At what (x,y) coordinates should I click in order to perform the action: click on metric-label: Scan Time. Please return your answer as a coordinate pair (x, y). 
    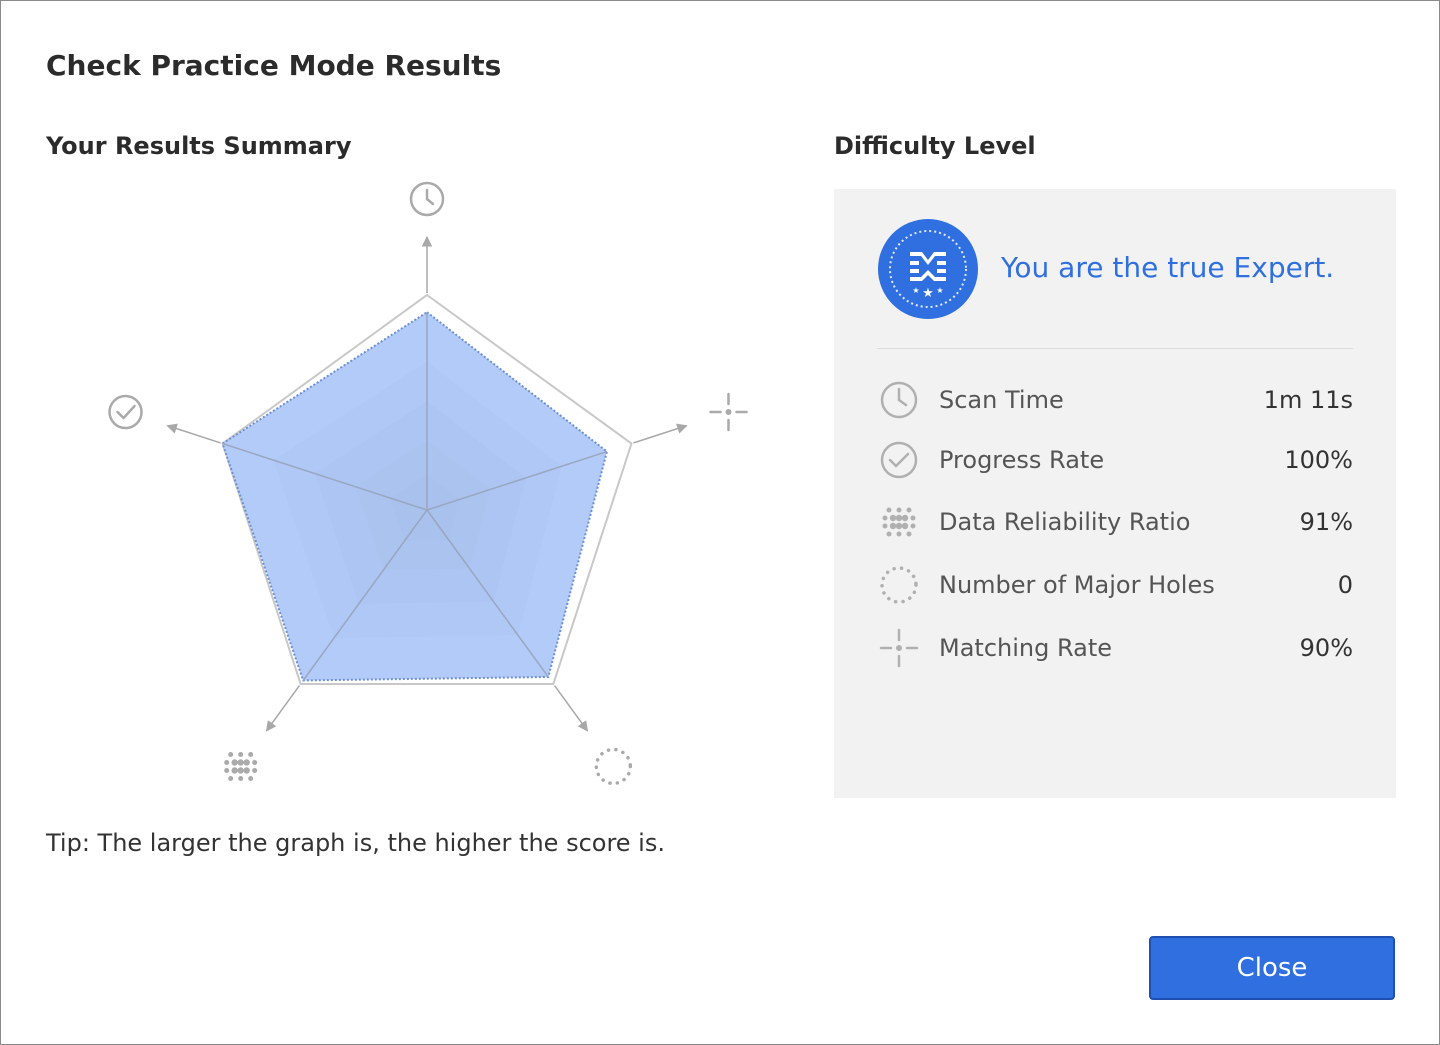
    Looking at the image, I should click on (1001, 400).